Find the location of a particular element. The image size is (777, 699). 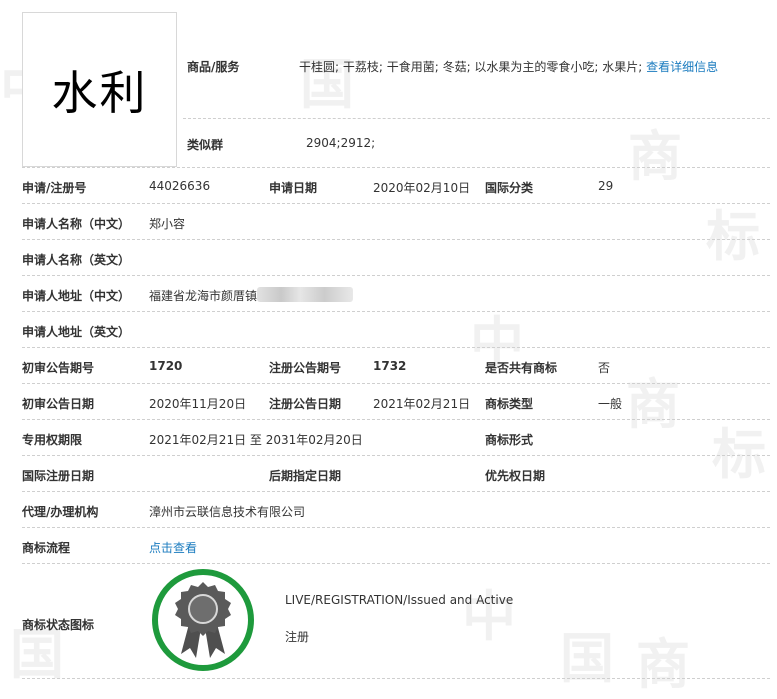

tm-form-label: 商标形式 is located at coordinates (509, 440).